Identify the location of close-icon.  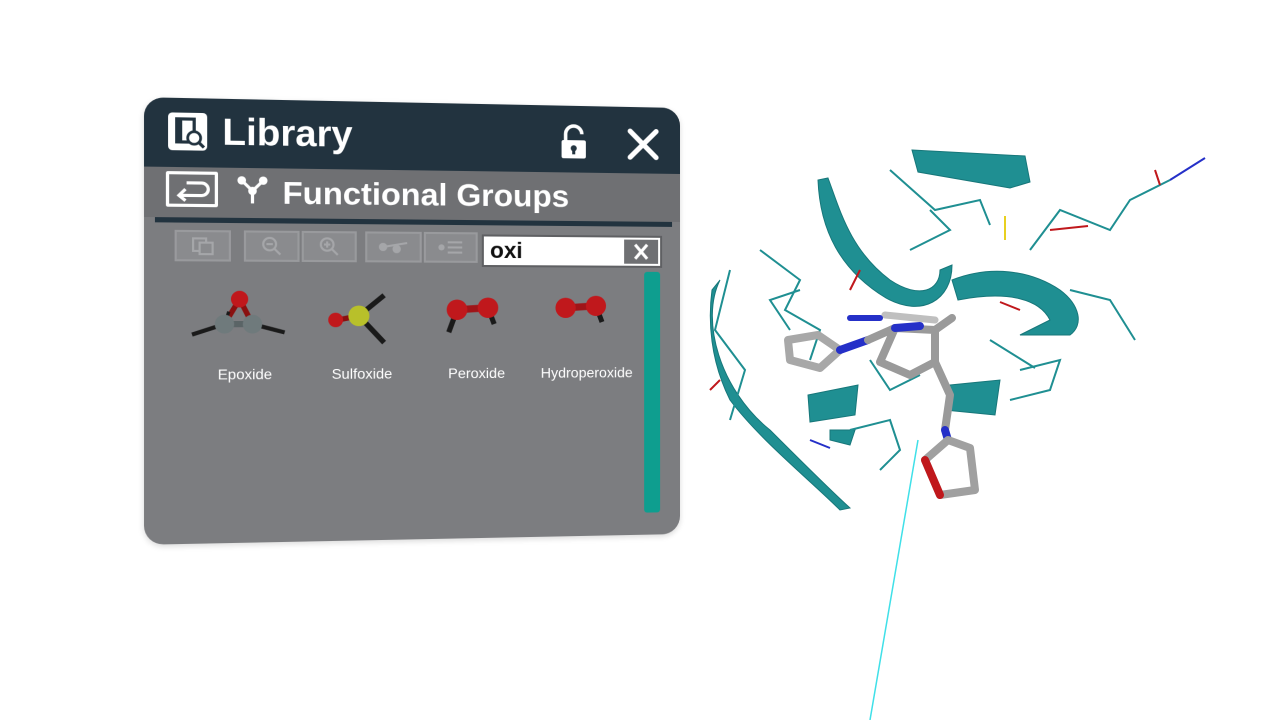
(643, 144).